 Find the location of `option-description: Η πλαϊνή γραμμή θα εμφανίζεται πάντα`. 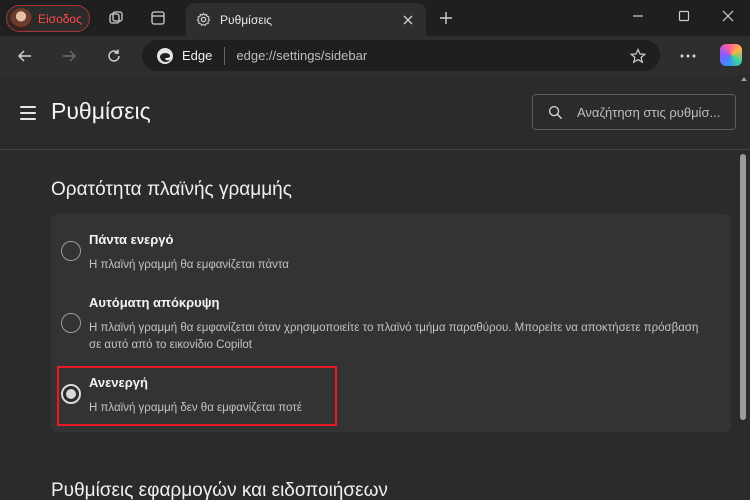

option-description: Η πλαϊνή γραμμή θα εμφανίζεται πάντα is located at coordinates (189, 265).